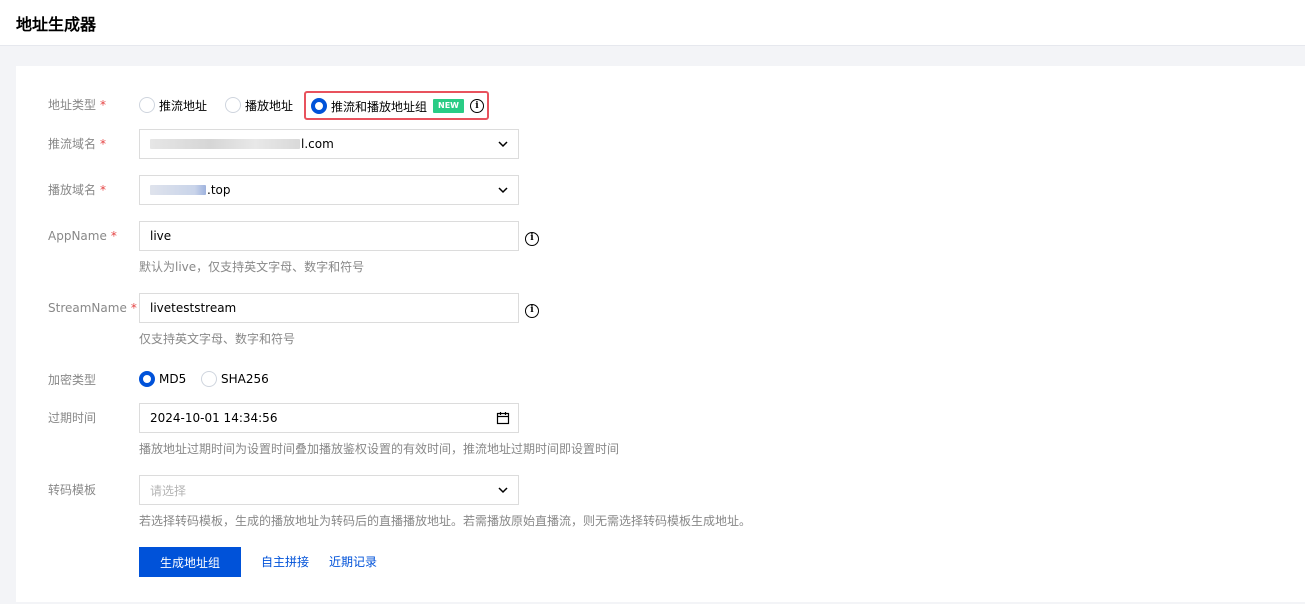 The width and height of the screenshot is (1305, 604). I want to click on play-domain-label: 播放域名 *, so click(77, 190).